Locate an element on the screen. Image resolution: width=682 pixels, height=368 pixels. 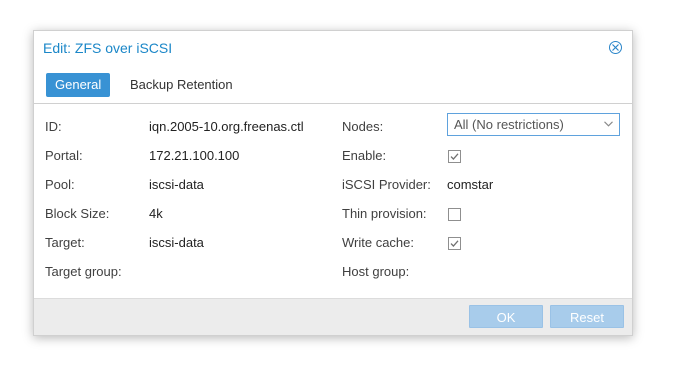
ok-button: OK is located at coordinates (506, 316).